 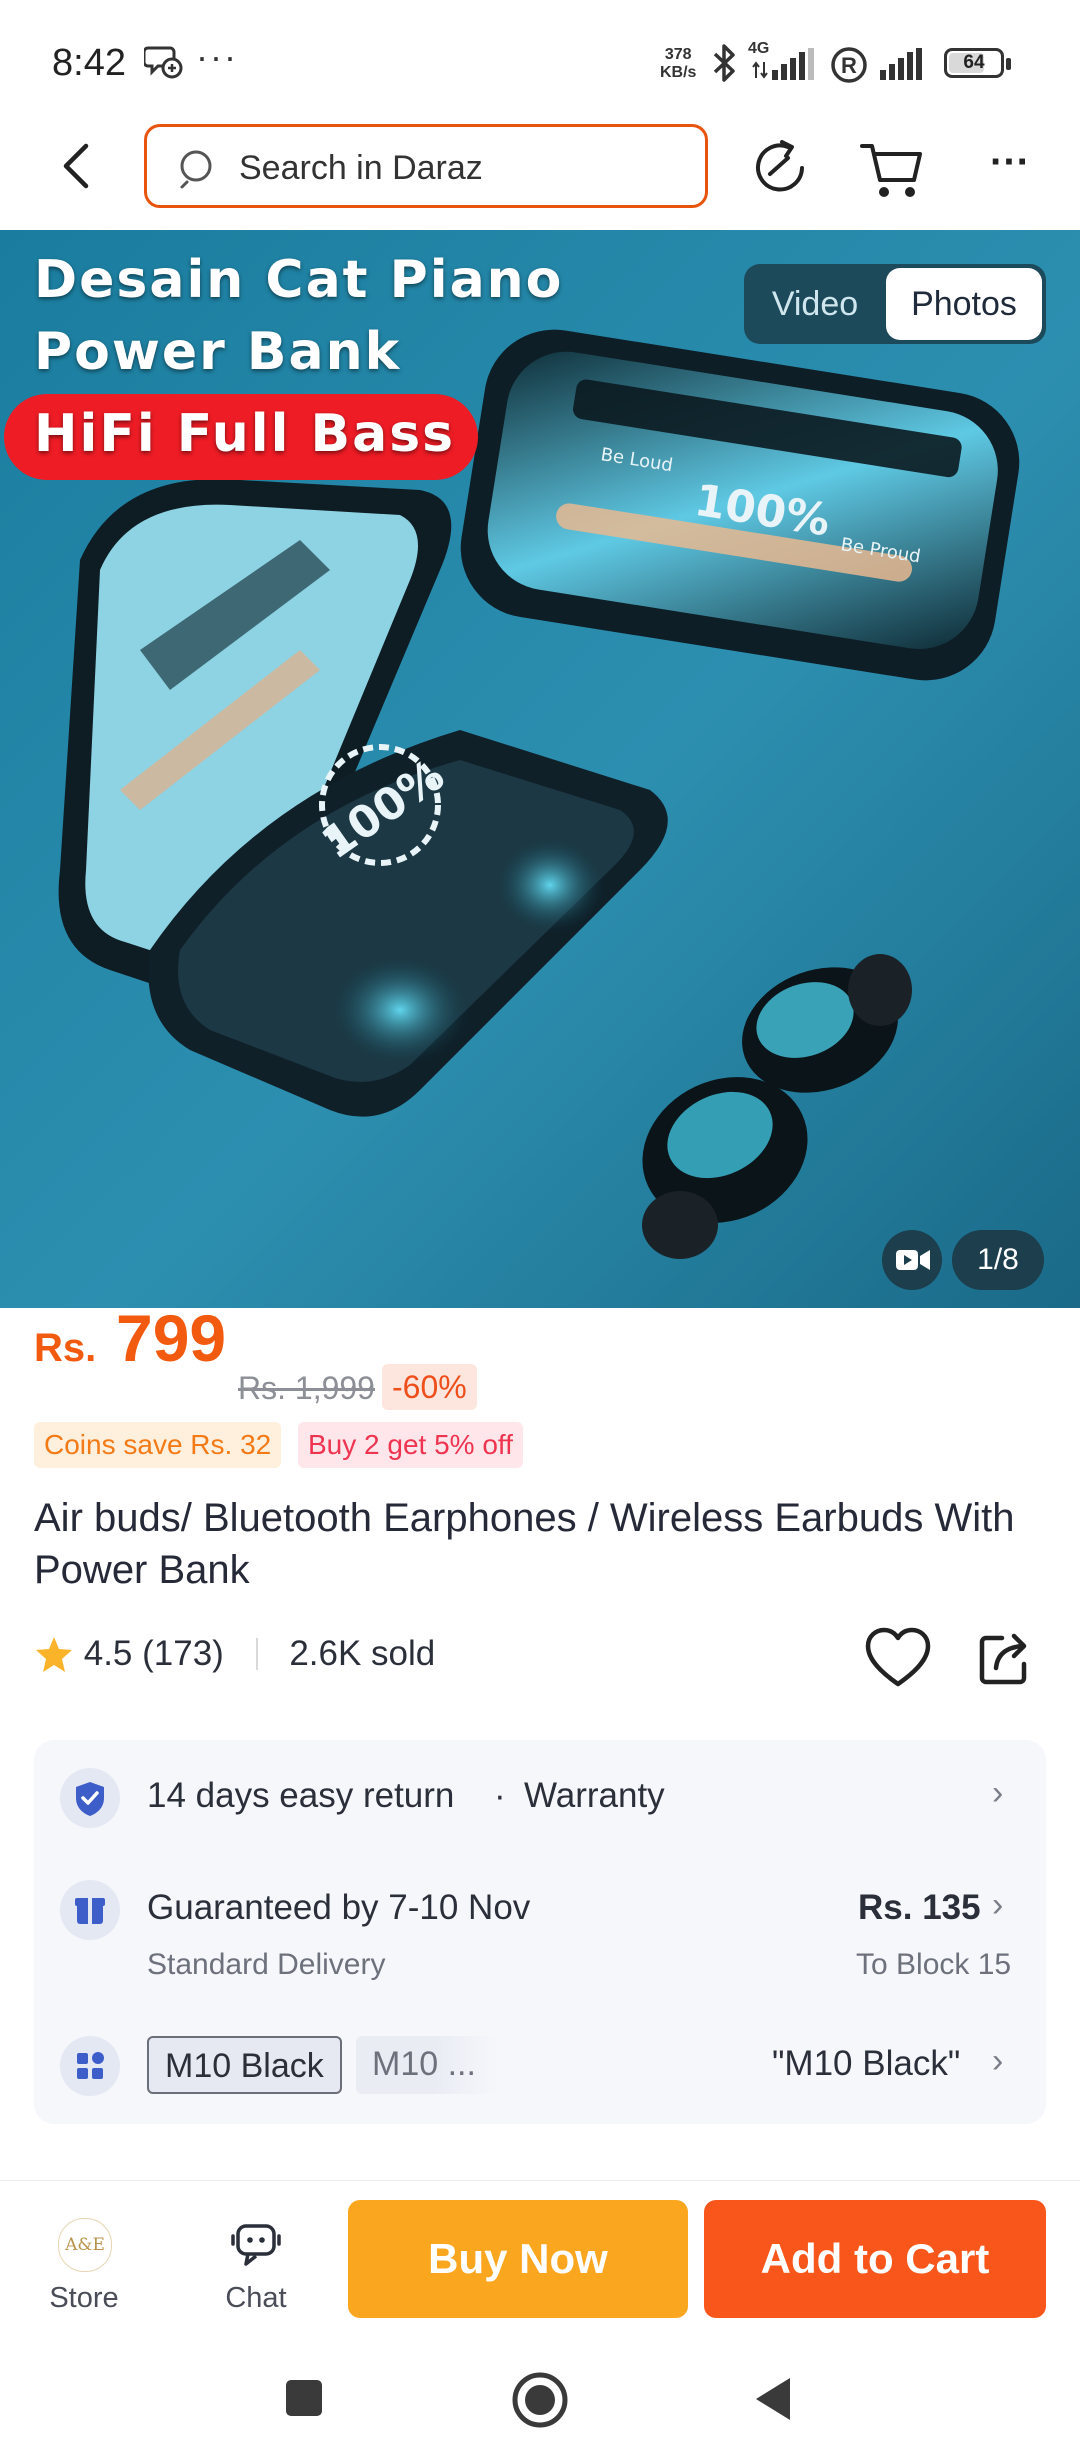 I want to click on return-text: 14 days easy return, so click(x=301, y=1795).